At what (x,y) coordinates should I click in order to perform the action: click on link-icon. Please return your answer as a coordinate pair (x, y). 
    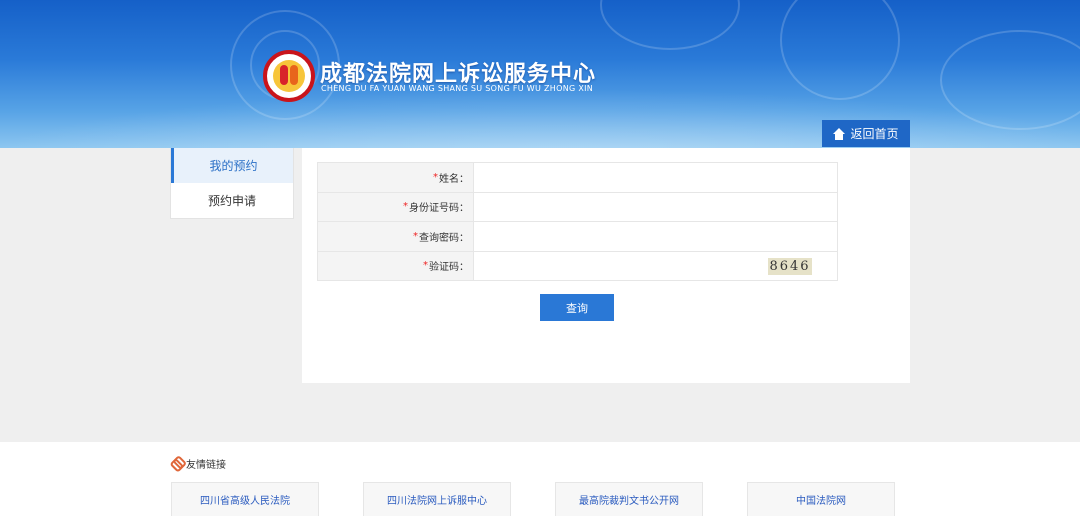
    Looking at the image, I should click on (177, 464).